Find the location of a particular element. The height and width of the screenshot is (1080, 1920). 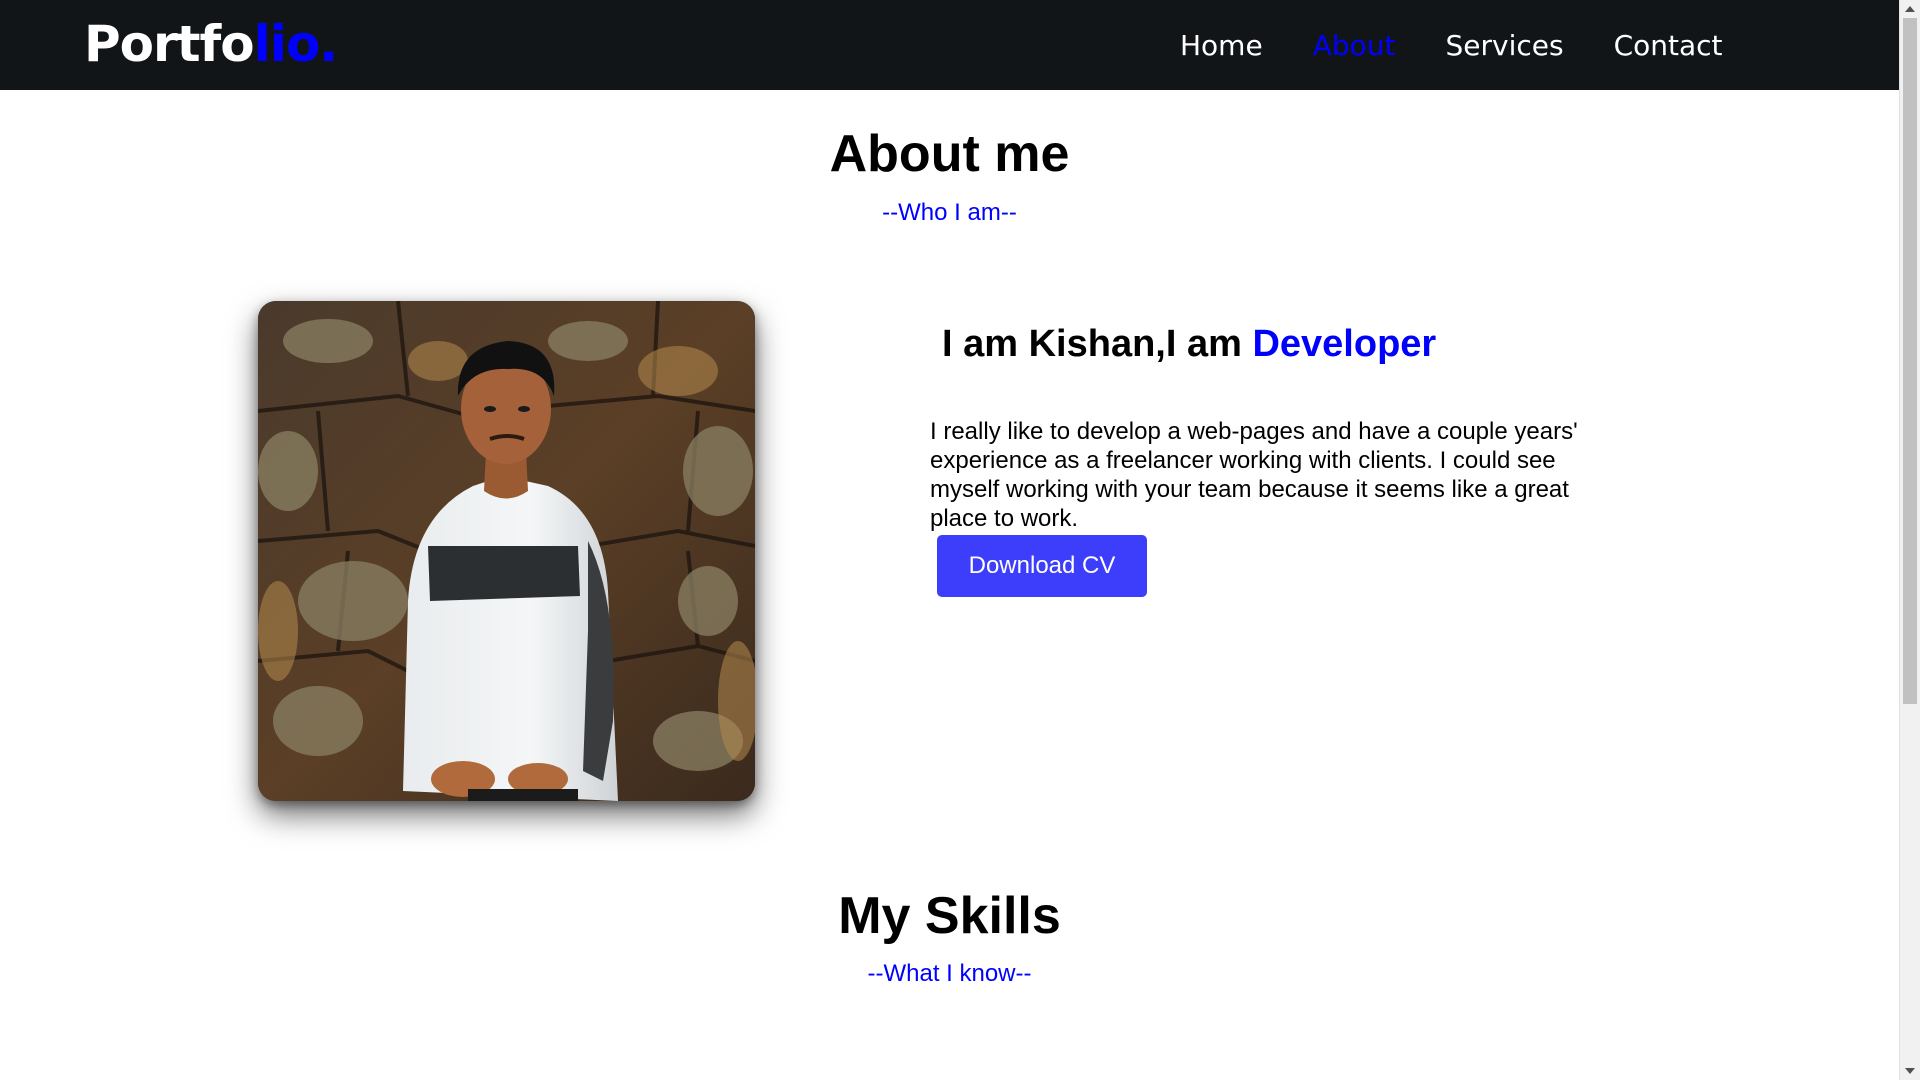

vertical-scrollbar is located at coordinates (1909, 540).